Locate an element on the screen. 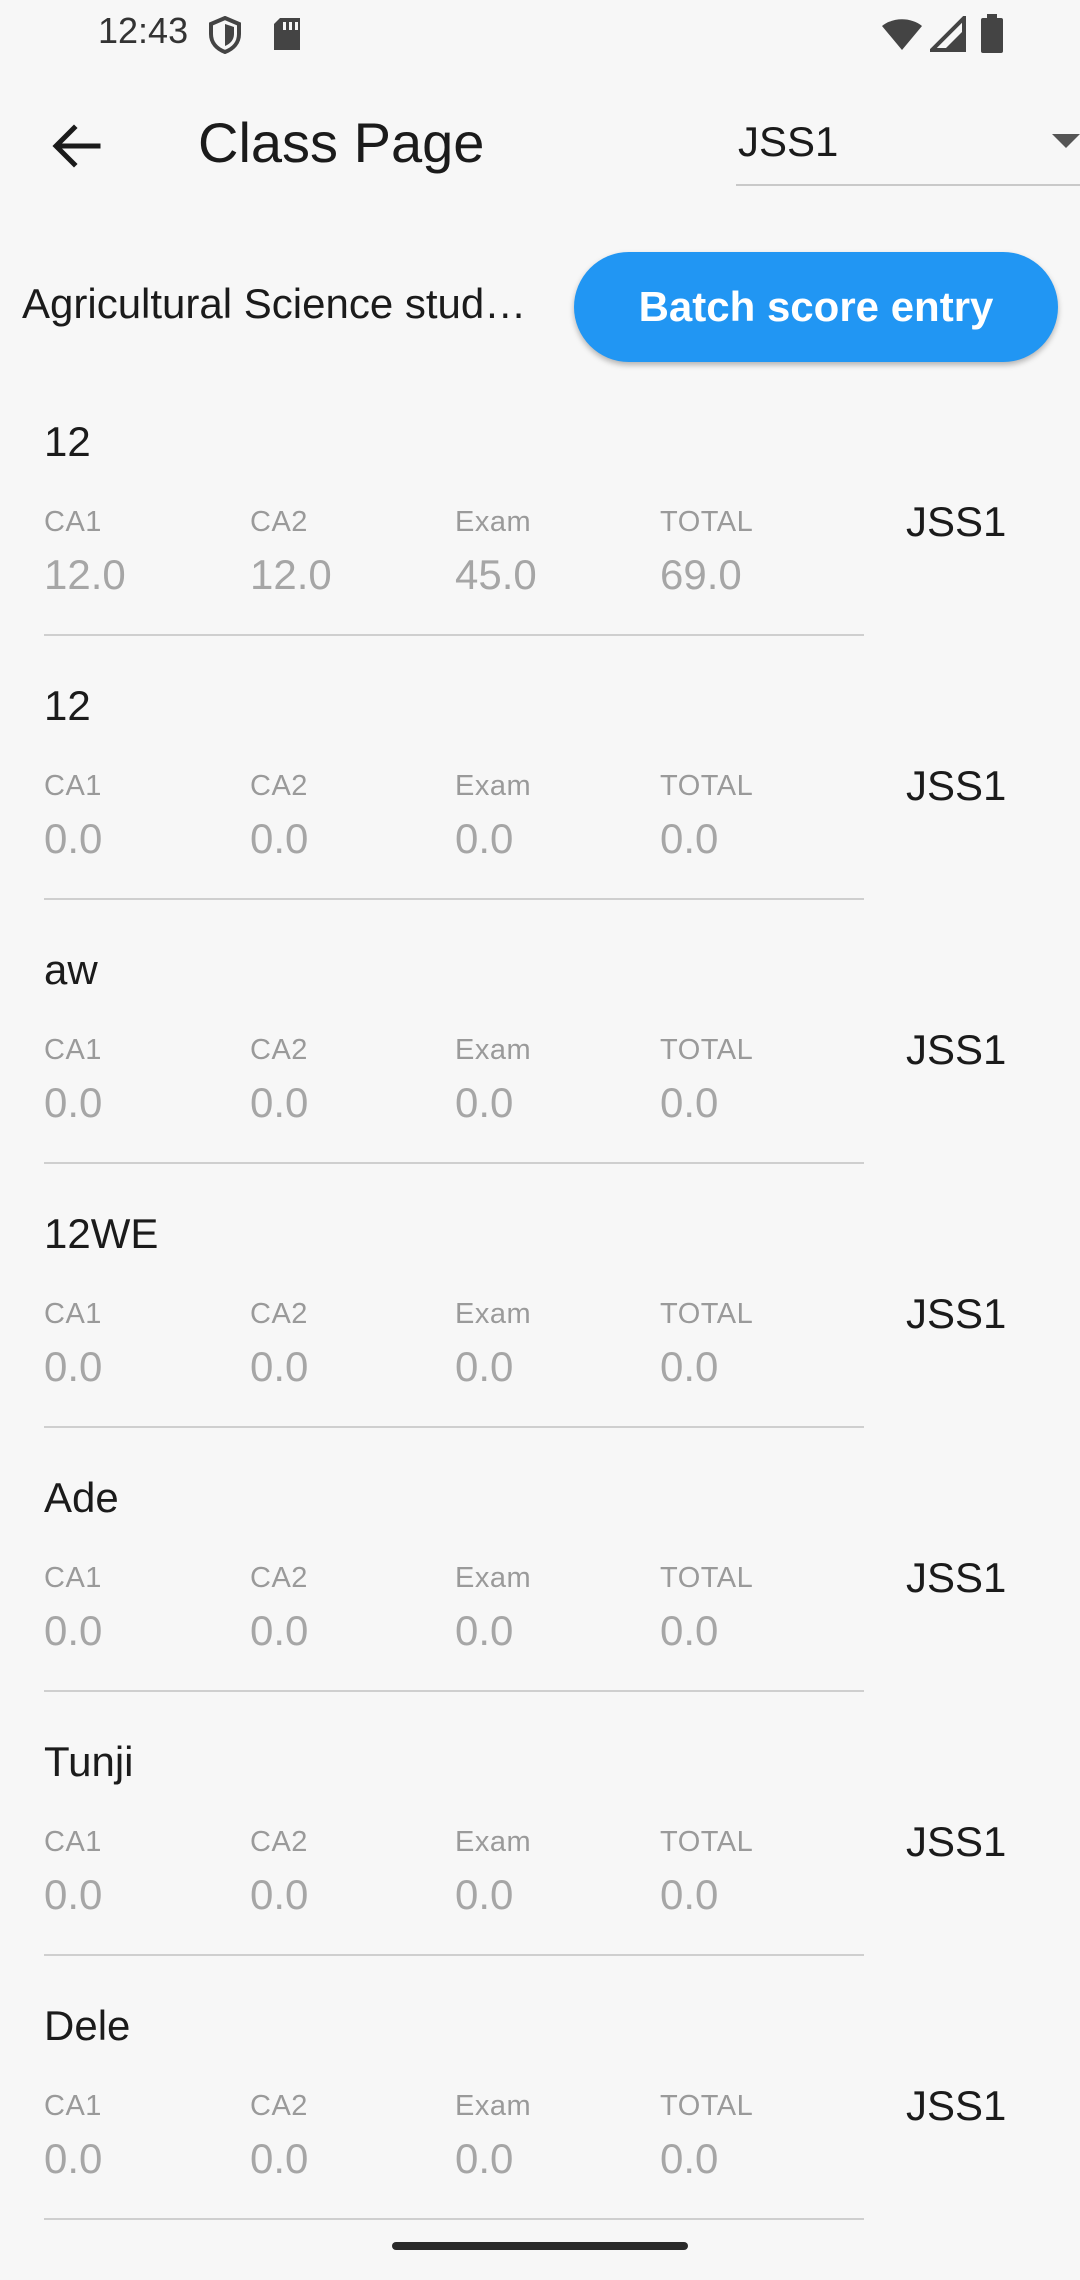 The height and width of the screenshot is (2280, 1080). back-button is located at coordinates (76, 148).